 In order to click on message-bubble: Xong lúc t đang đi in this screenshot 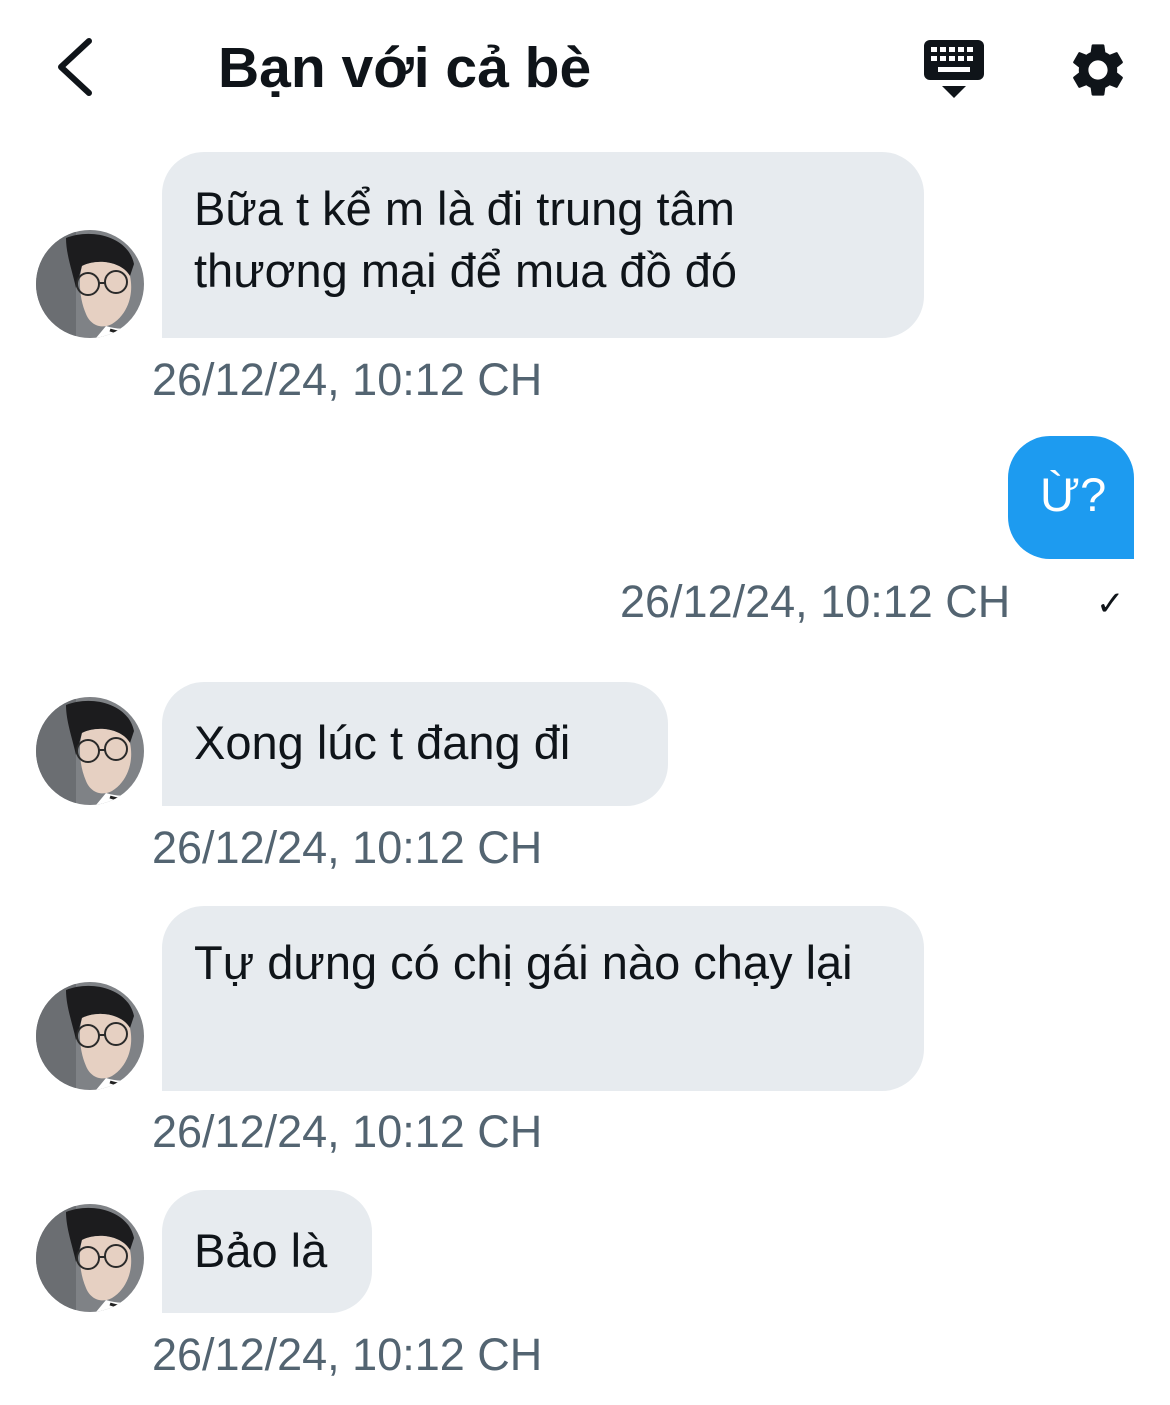, I will do `click(415, 744)`.